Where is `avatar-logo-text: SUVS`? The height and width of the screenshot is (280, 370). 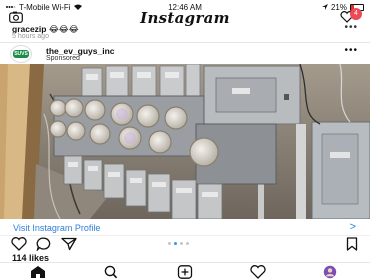 avatar-logo-text: SUVS is located at coordinates (21, 54).